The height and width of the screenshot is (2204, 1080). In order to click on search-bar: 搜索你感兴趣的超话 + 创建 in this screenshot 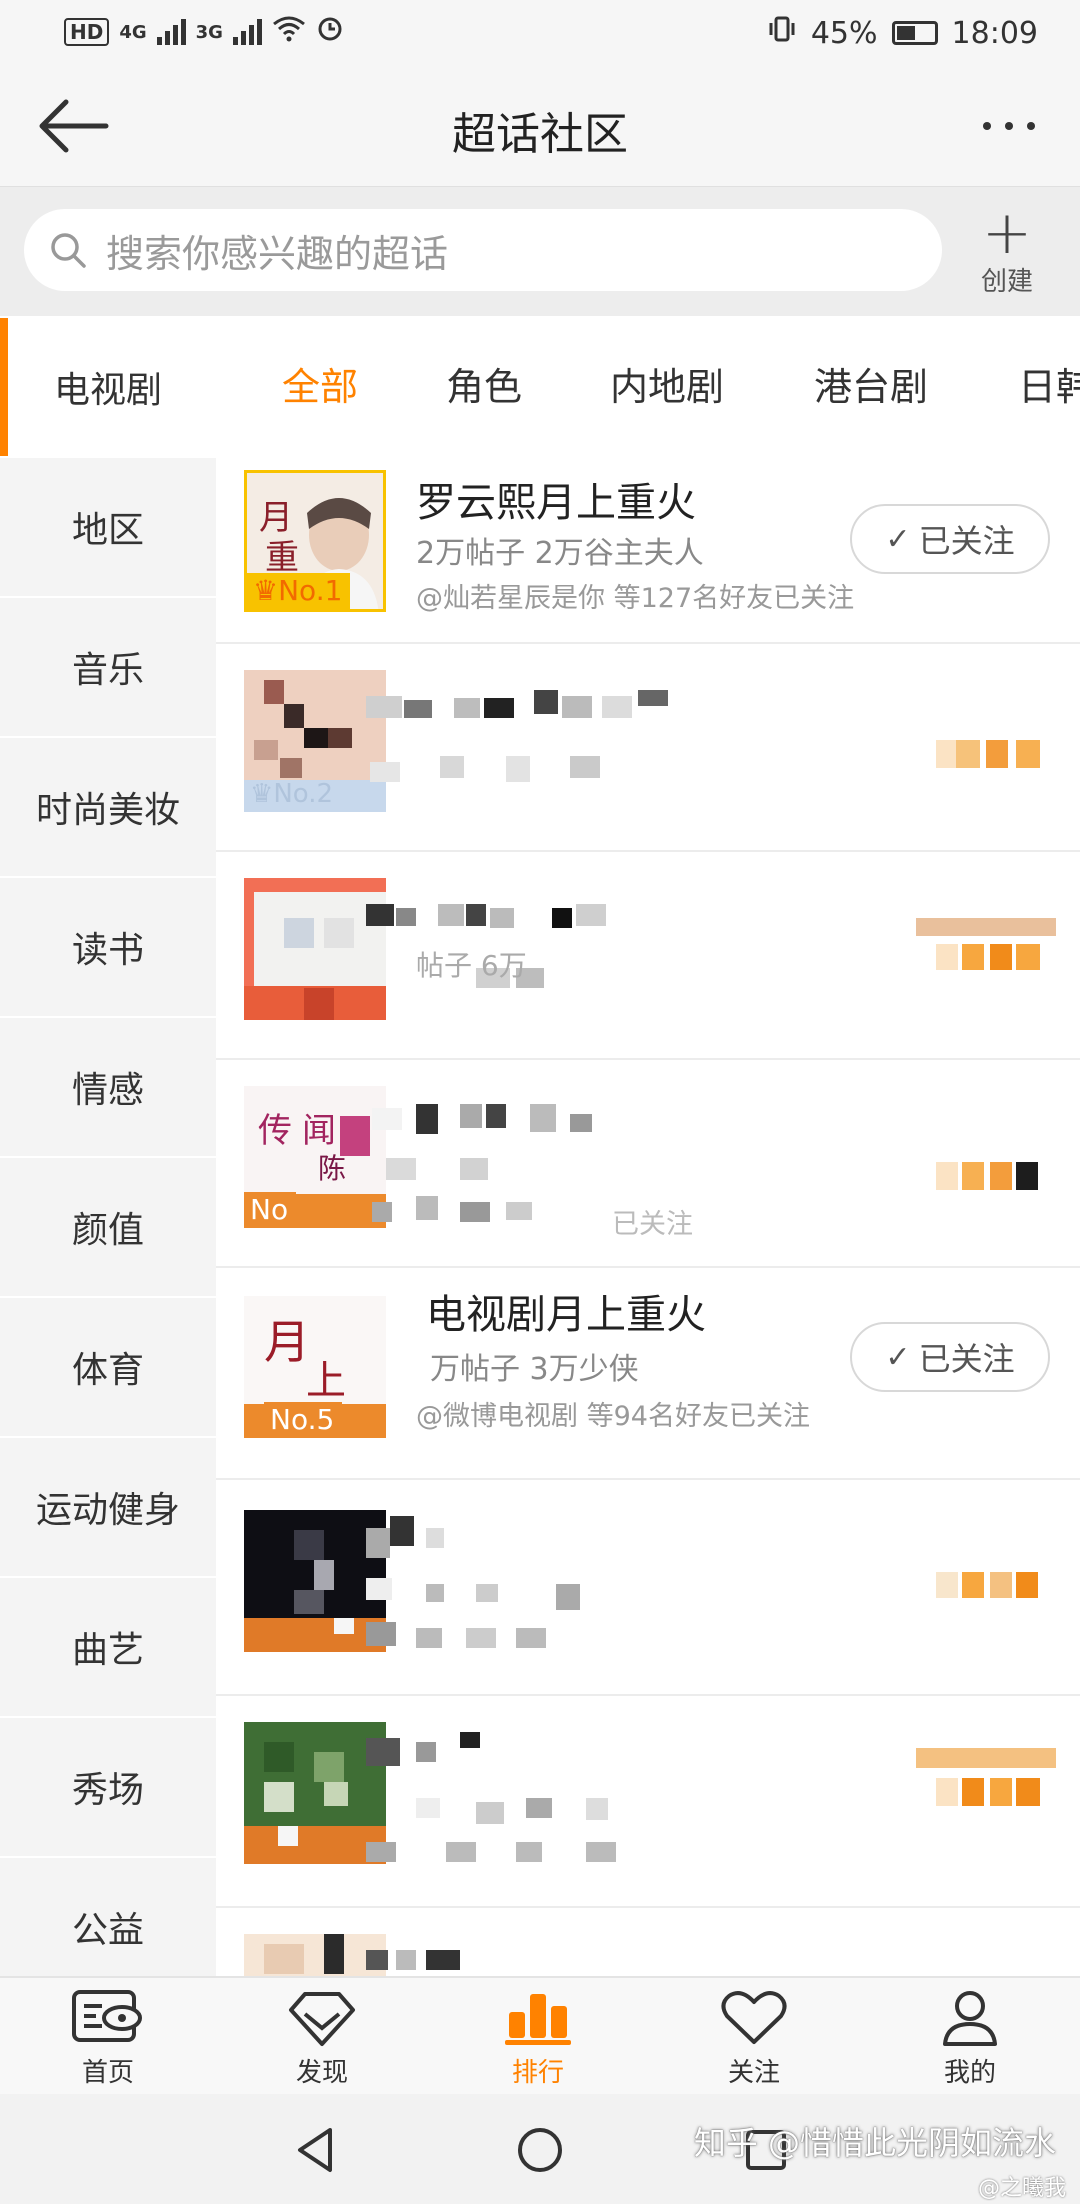, I will do `click(540, 251)`.